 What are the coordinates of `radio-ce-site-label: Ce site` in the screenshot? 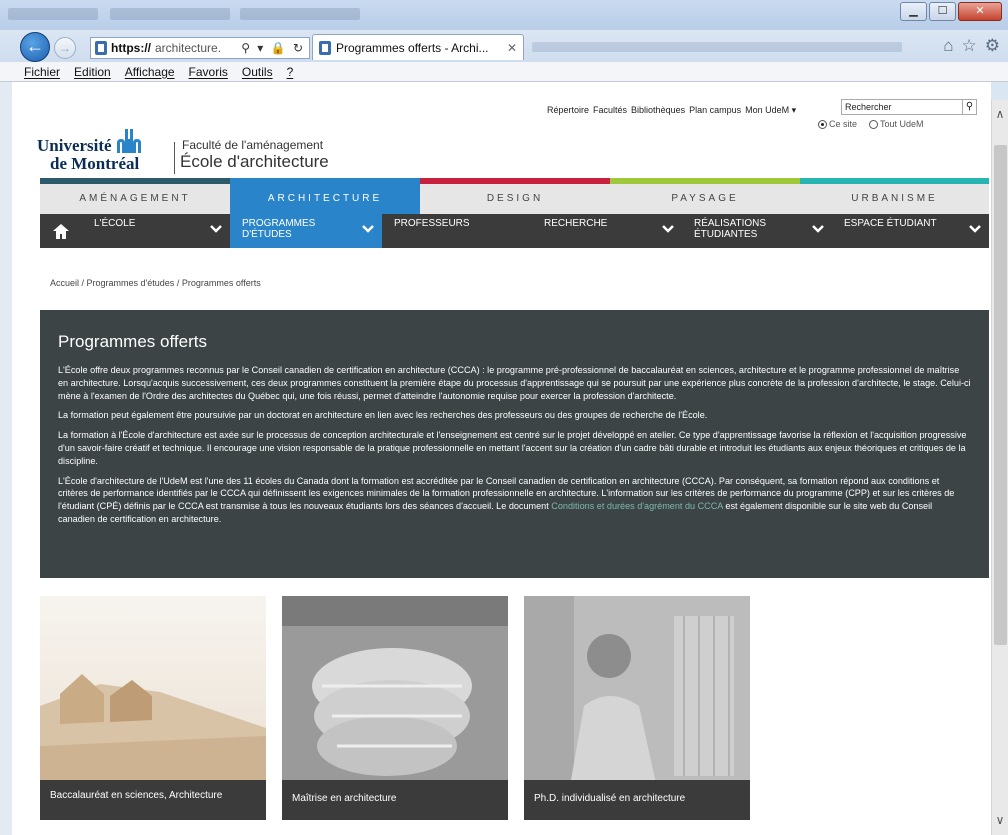 It's located at (843, 124).